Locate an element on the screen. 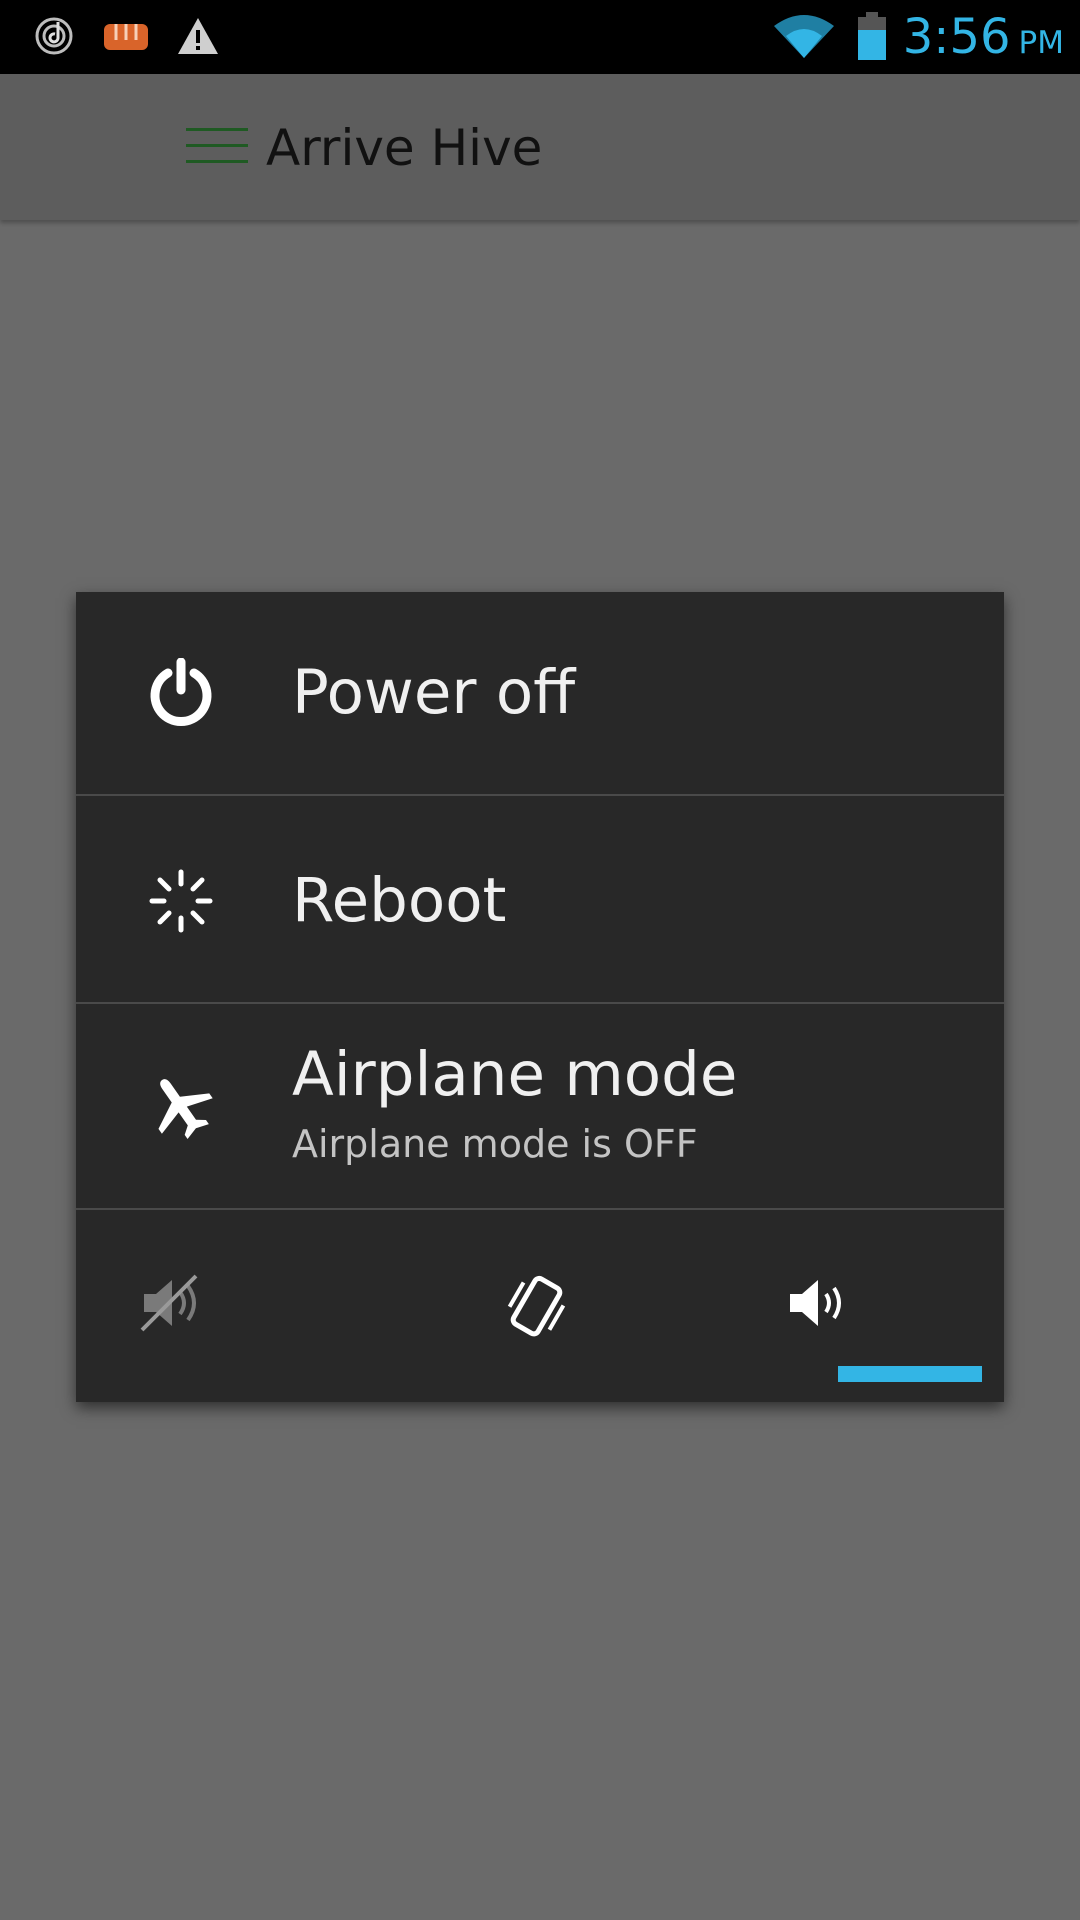 The height and width of the screenshot is (1920, 1080). airplane-icon is located at coordinates (181, 1107).